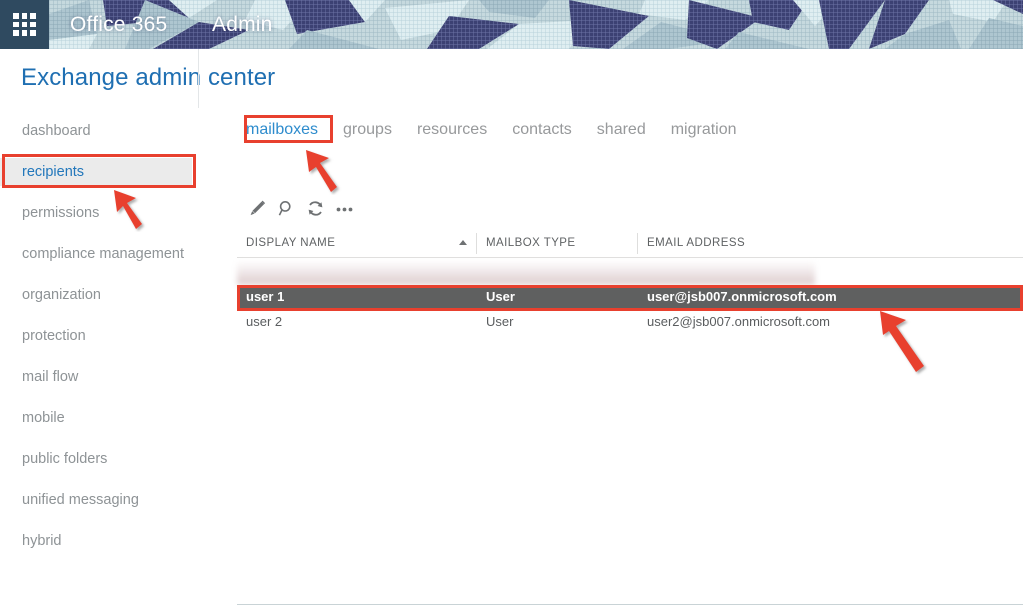 This screenshot has width=1023, height=606. What do you see at coordinates (463, 242) in the screenshot?
I see `sort-ascending-icon` at bounding box center [463, 242].